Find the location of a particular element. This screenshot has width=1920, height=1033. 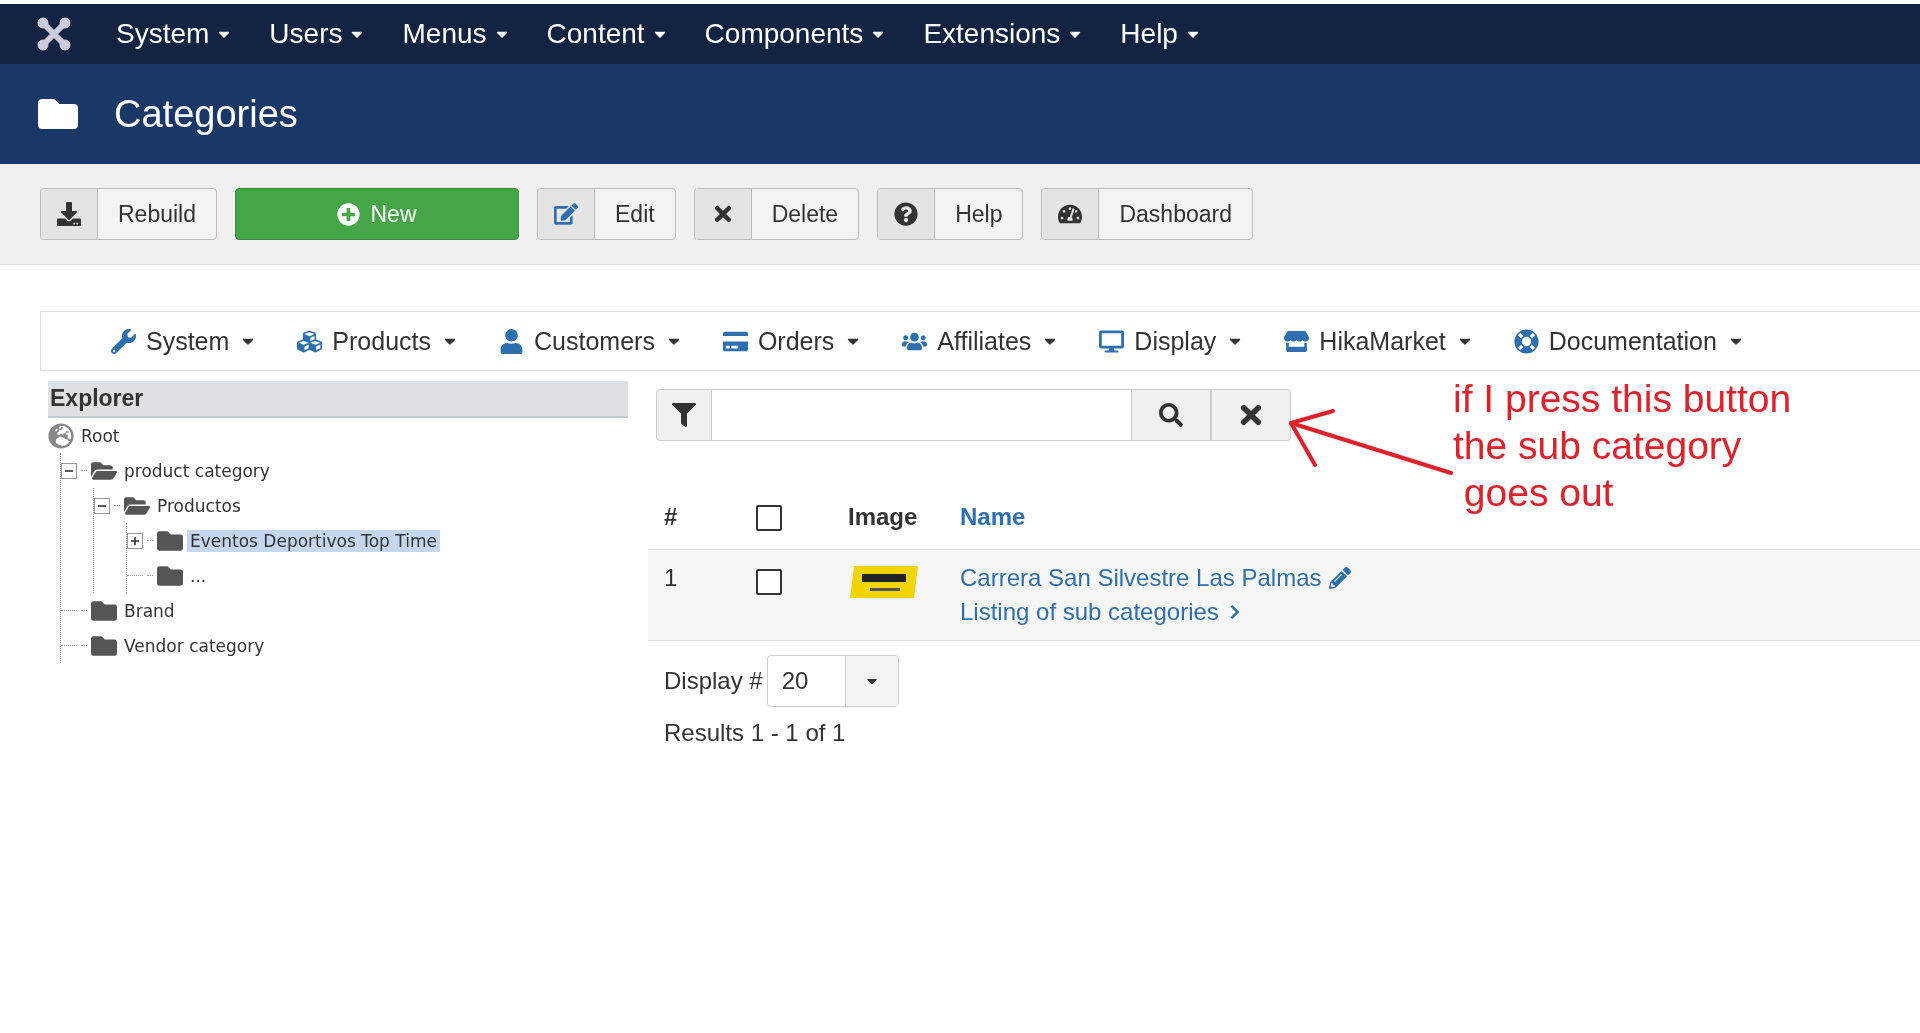

menu-item: Components is located at coordinates (796, 34).